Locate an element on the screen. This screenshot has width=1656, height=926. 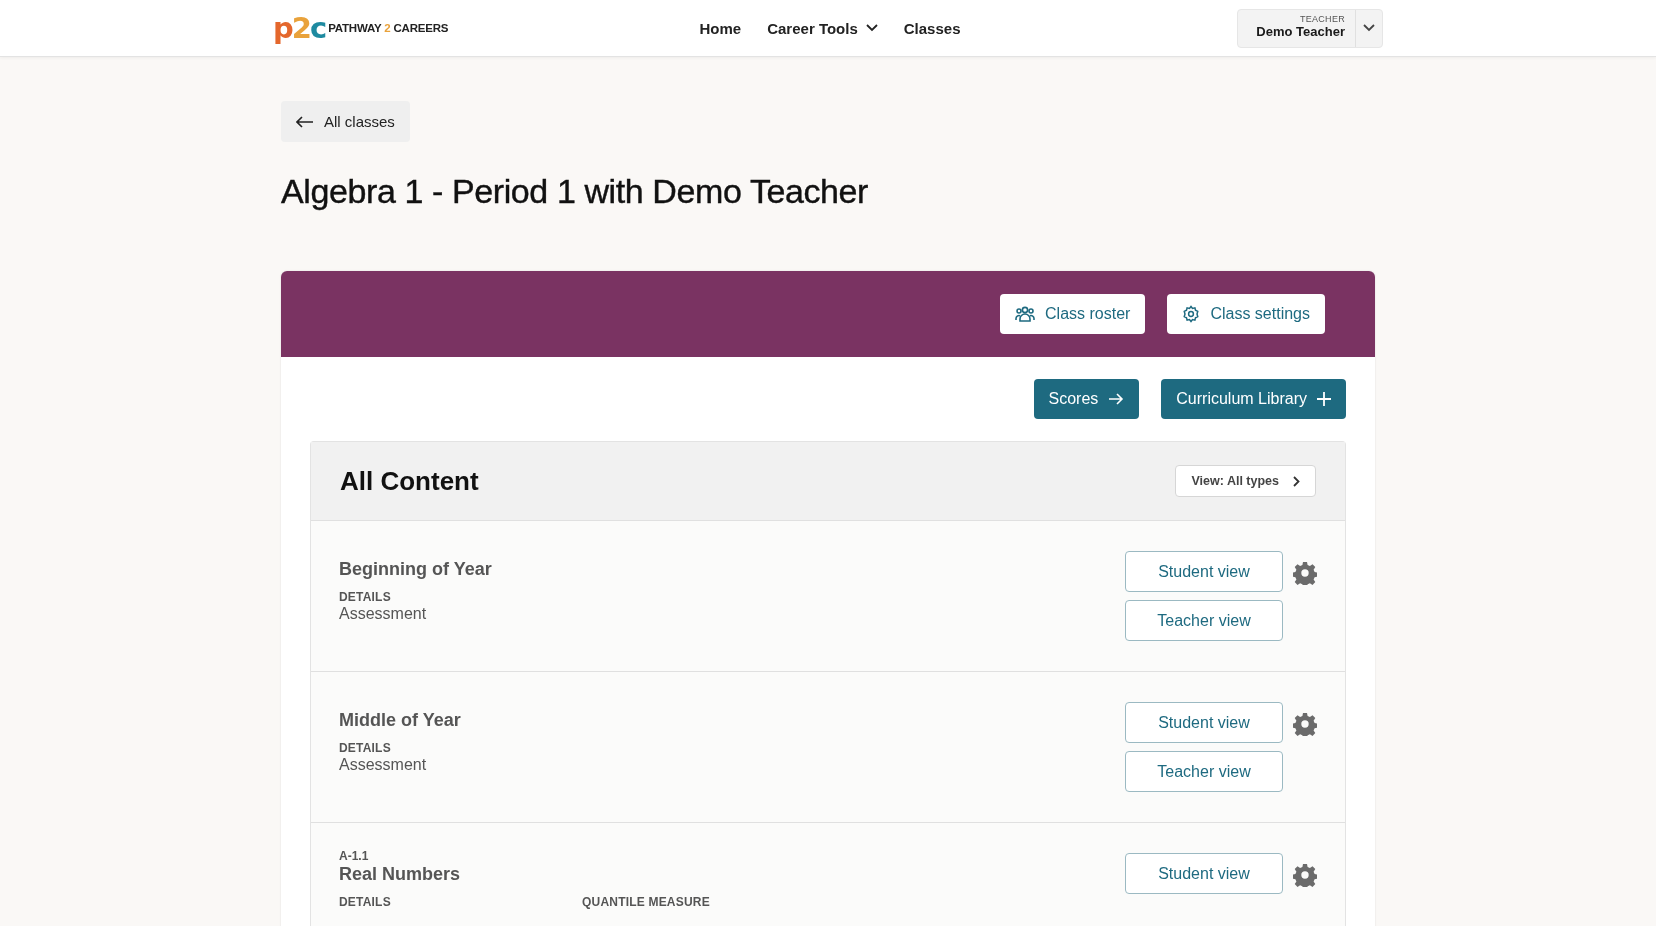
arrow-left-icon is located at coordinates (305, 121).